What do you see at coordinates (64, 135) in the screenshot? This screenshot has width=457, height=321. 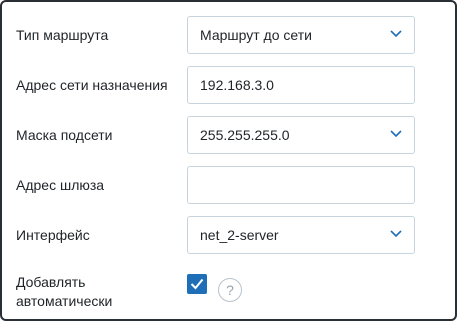 I see `subnet-mask-label: Маска подсети` at bounding box center [64, 135].